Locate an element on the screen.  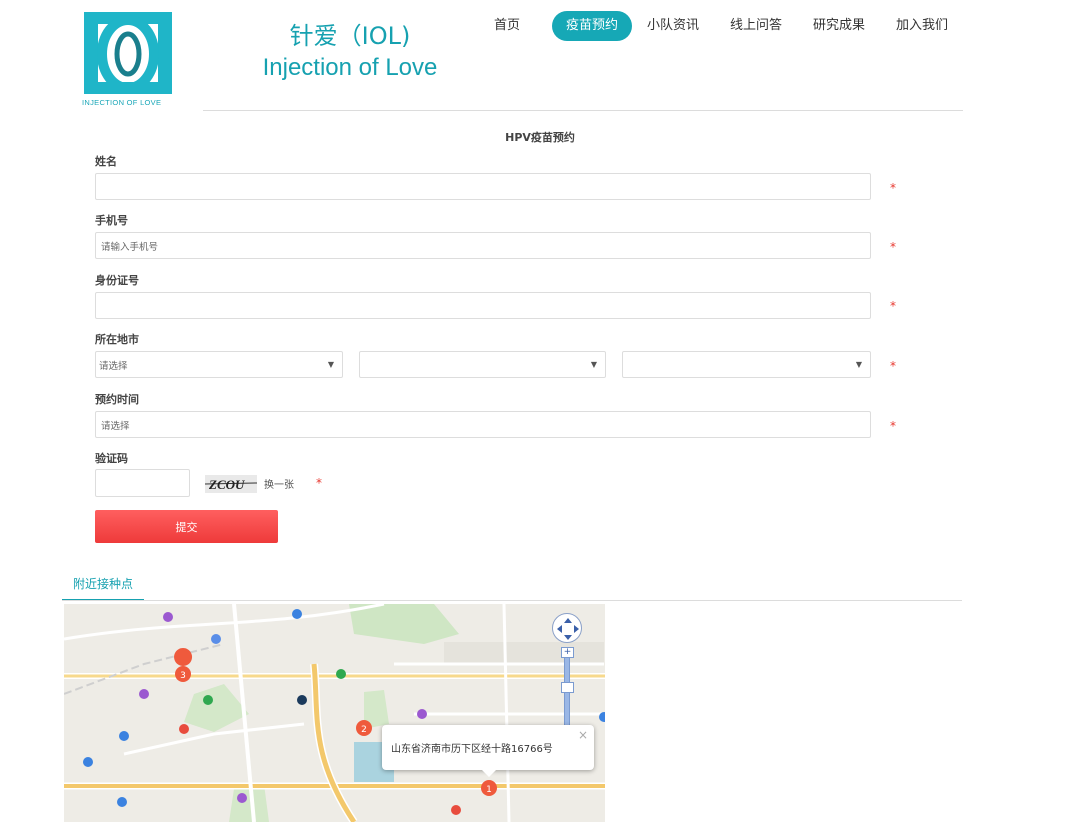
nav-vaccine-booking: 疫苗预约 is located at coordinates (592, 26).